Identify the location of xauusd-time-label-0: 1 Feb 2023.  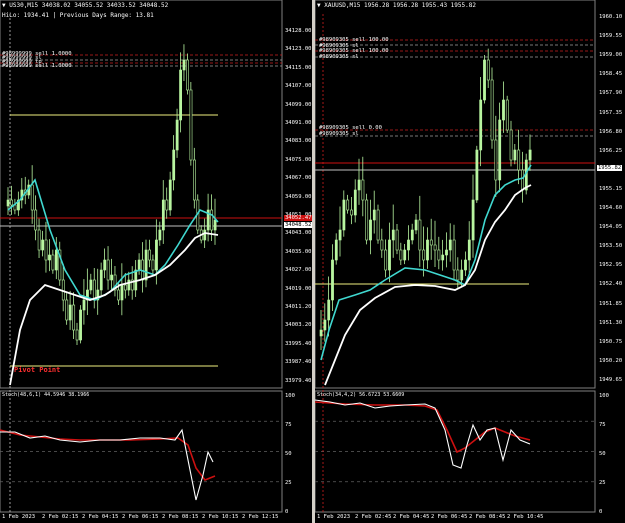
(334, 517).